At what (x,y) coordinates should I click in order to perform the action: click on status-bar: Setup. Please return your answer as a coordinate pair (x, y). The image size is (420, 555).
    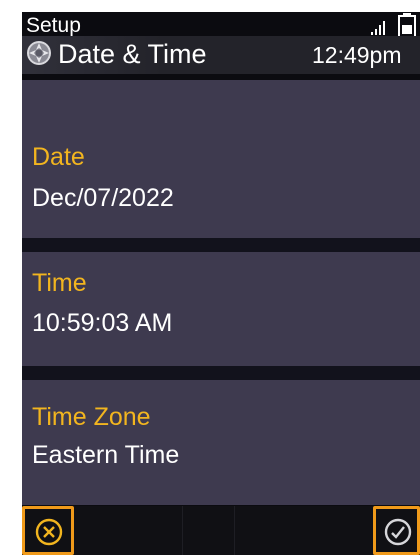
    Looking at the image, I should click on (221, 25).